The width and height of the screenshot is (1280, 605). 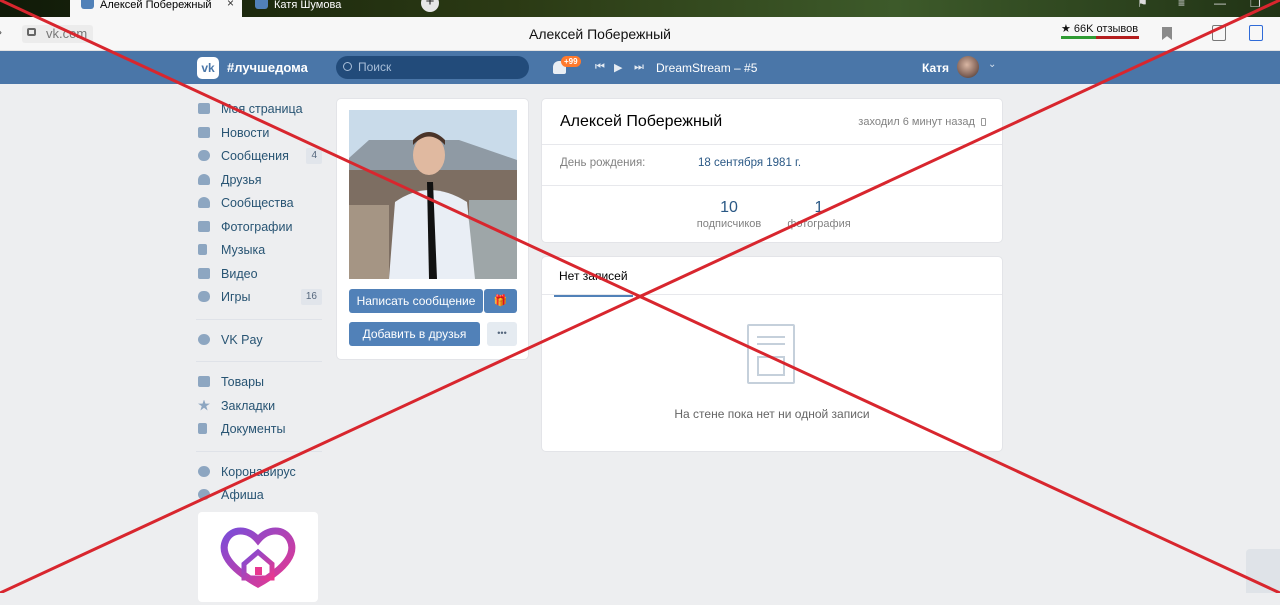 I want to click on messages-icon, so click(x=204, y=155).